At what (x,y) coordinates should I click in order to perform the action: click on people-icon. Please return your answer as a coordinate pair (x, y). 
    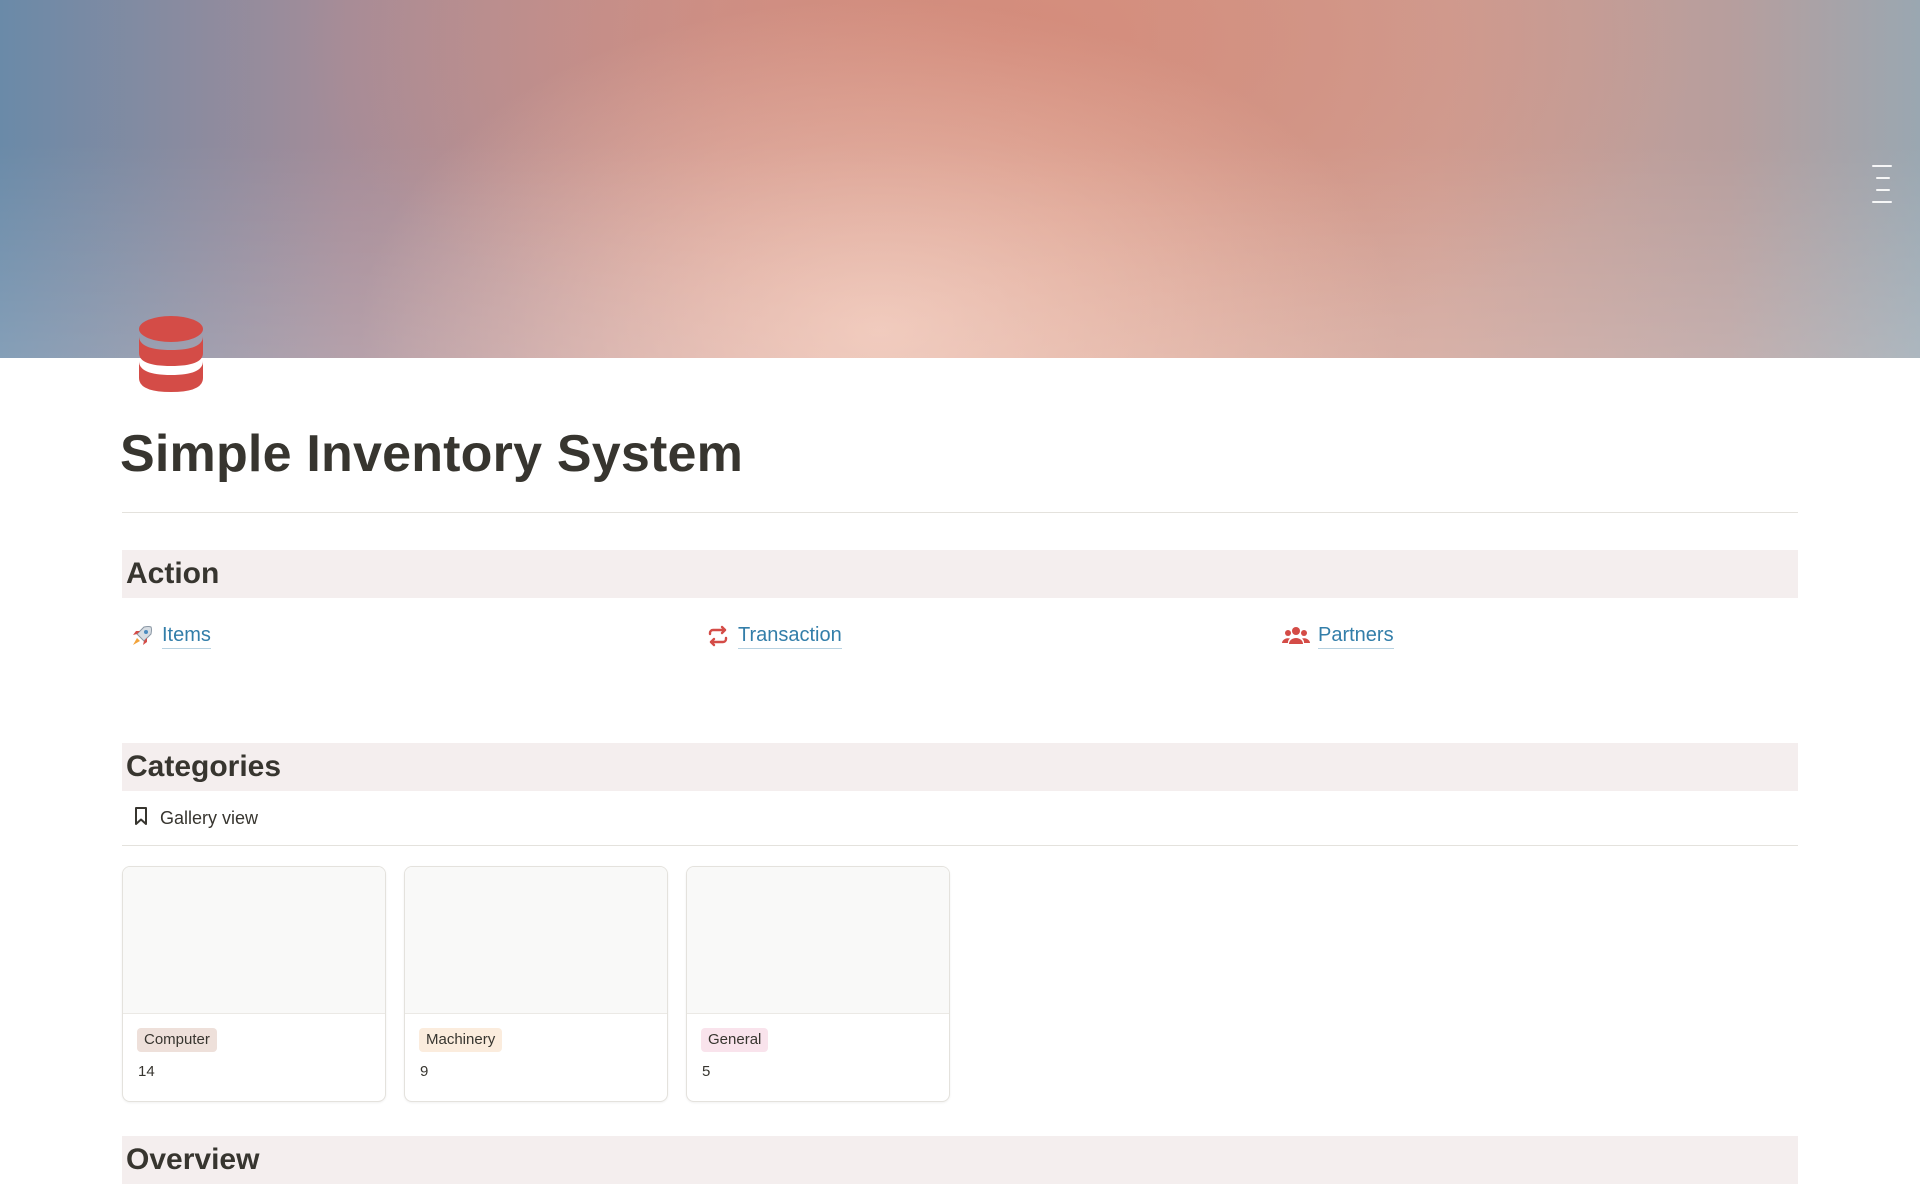
    Looking at the image, I should click on (1296, 636).